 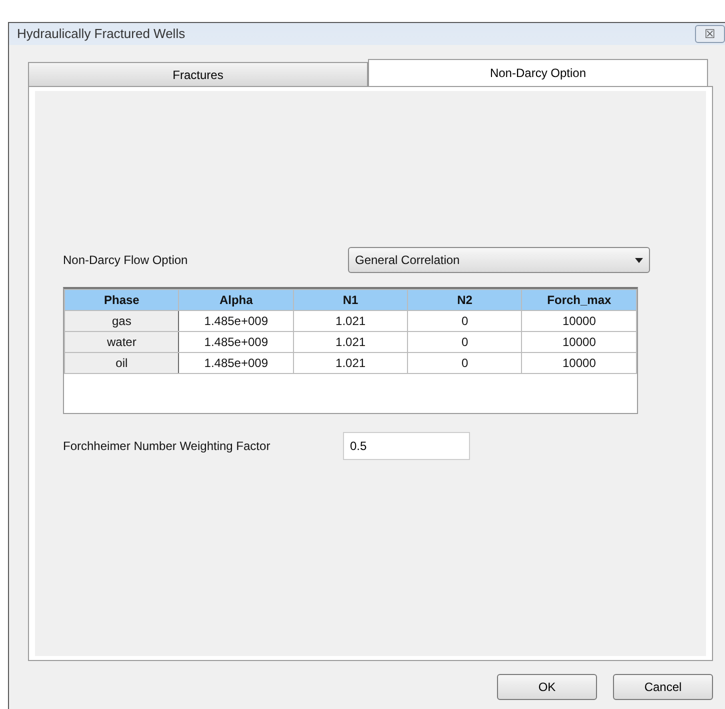 What do you see at coordinates (538, 72) in the screenshot?
I see `tab: Non-Darcy Option` at bounding box center [538, 72].